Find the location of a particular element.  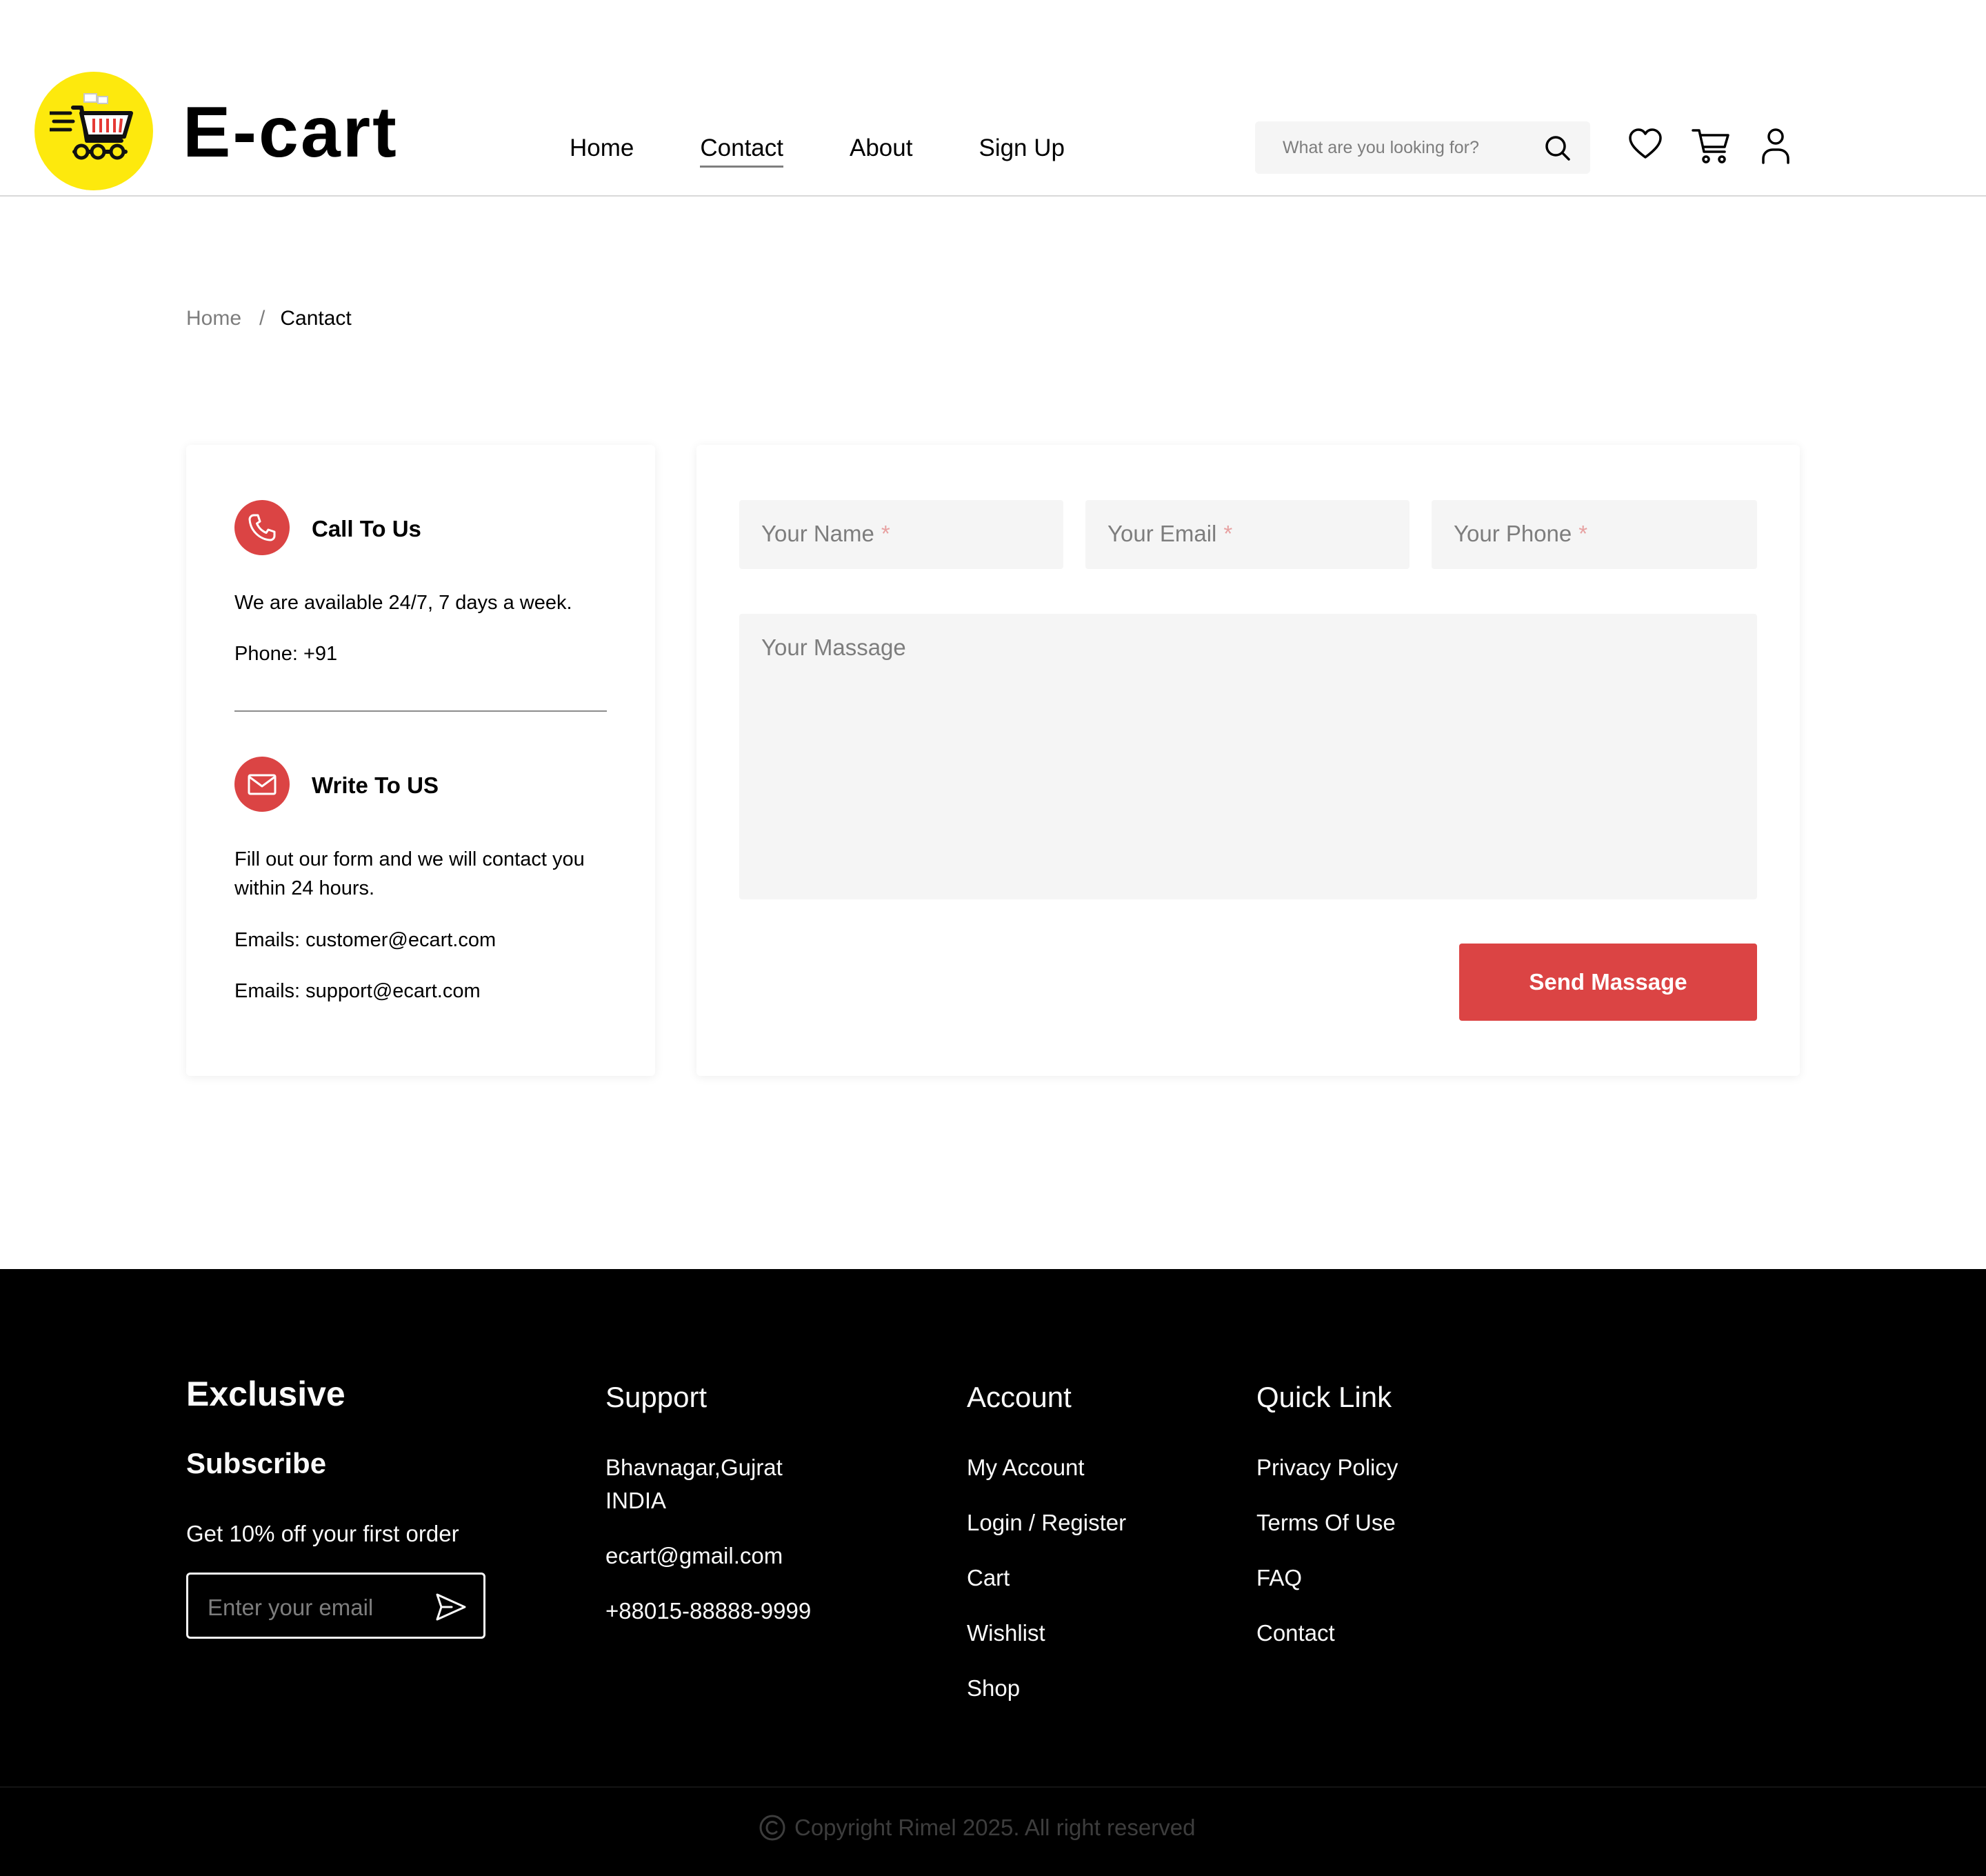

call-availability-text: We are available 24/7, 7 days a week. is located at coordinates (403, 603).